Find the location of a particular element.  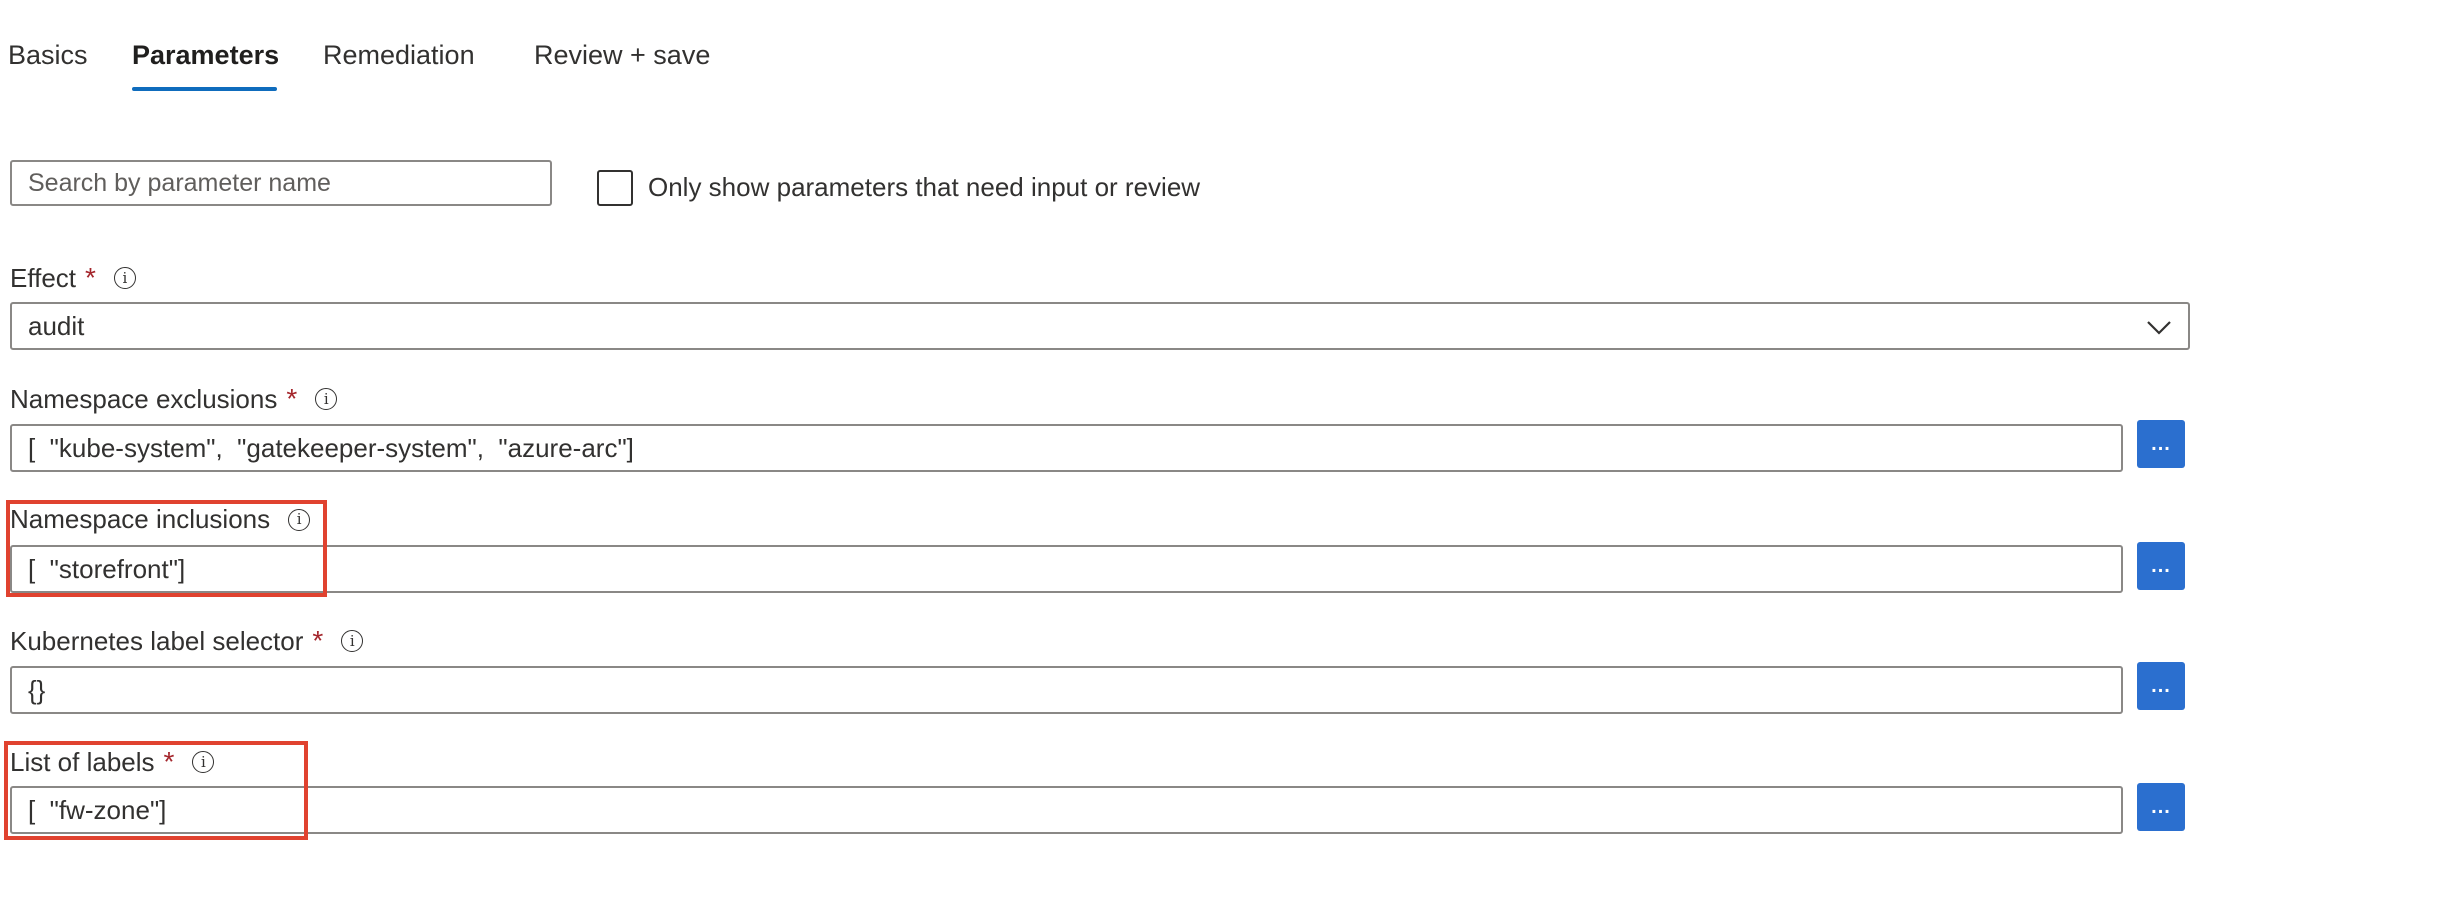

list-of-labels-label: List of labels * i is located at coordinates (112, 762).